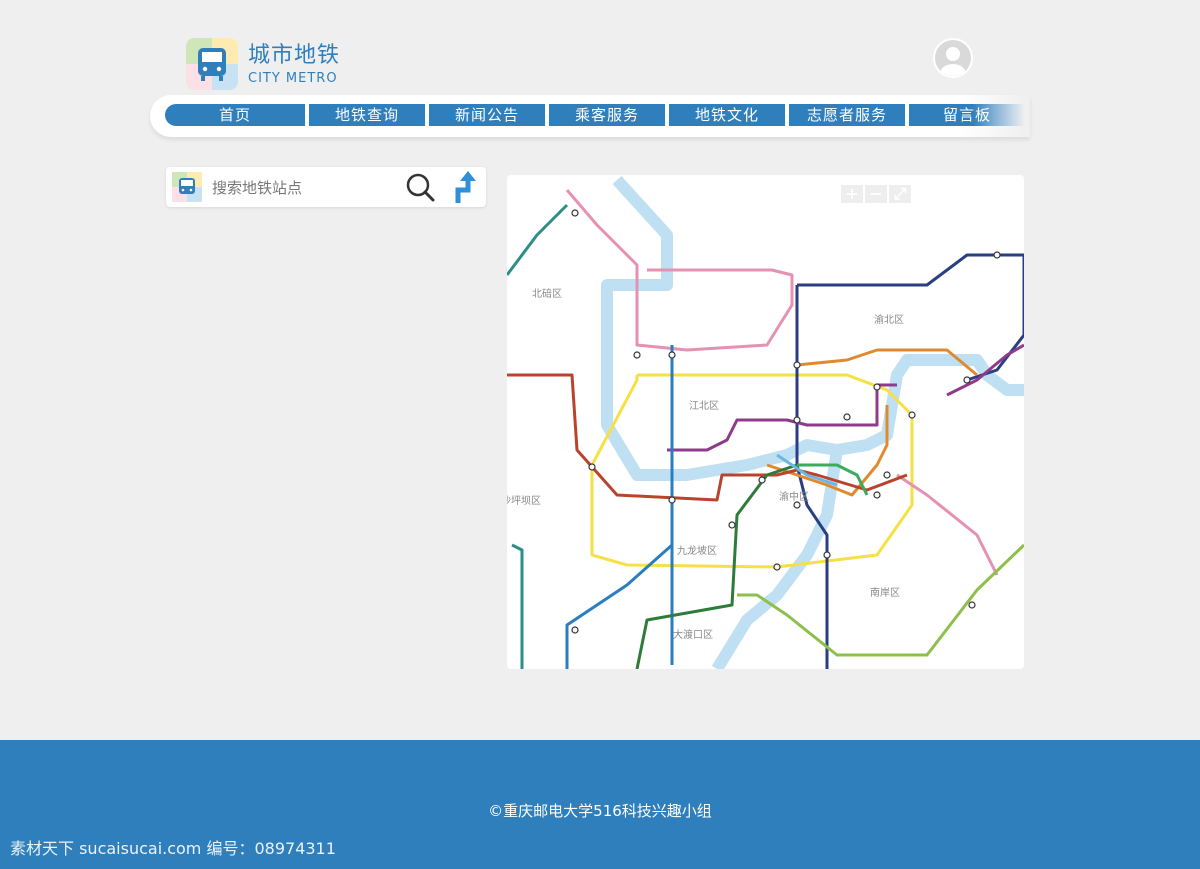 This screenshot has width=1200, height=869. Describe the element at coordinates (876, 194) in the screenshot. I see `map-zoom-out: −` at that location.